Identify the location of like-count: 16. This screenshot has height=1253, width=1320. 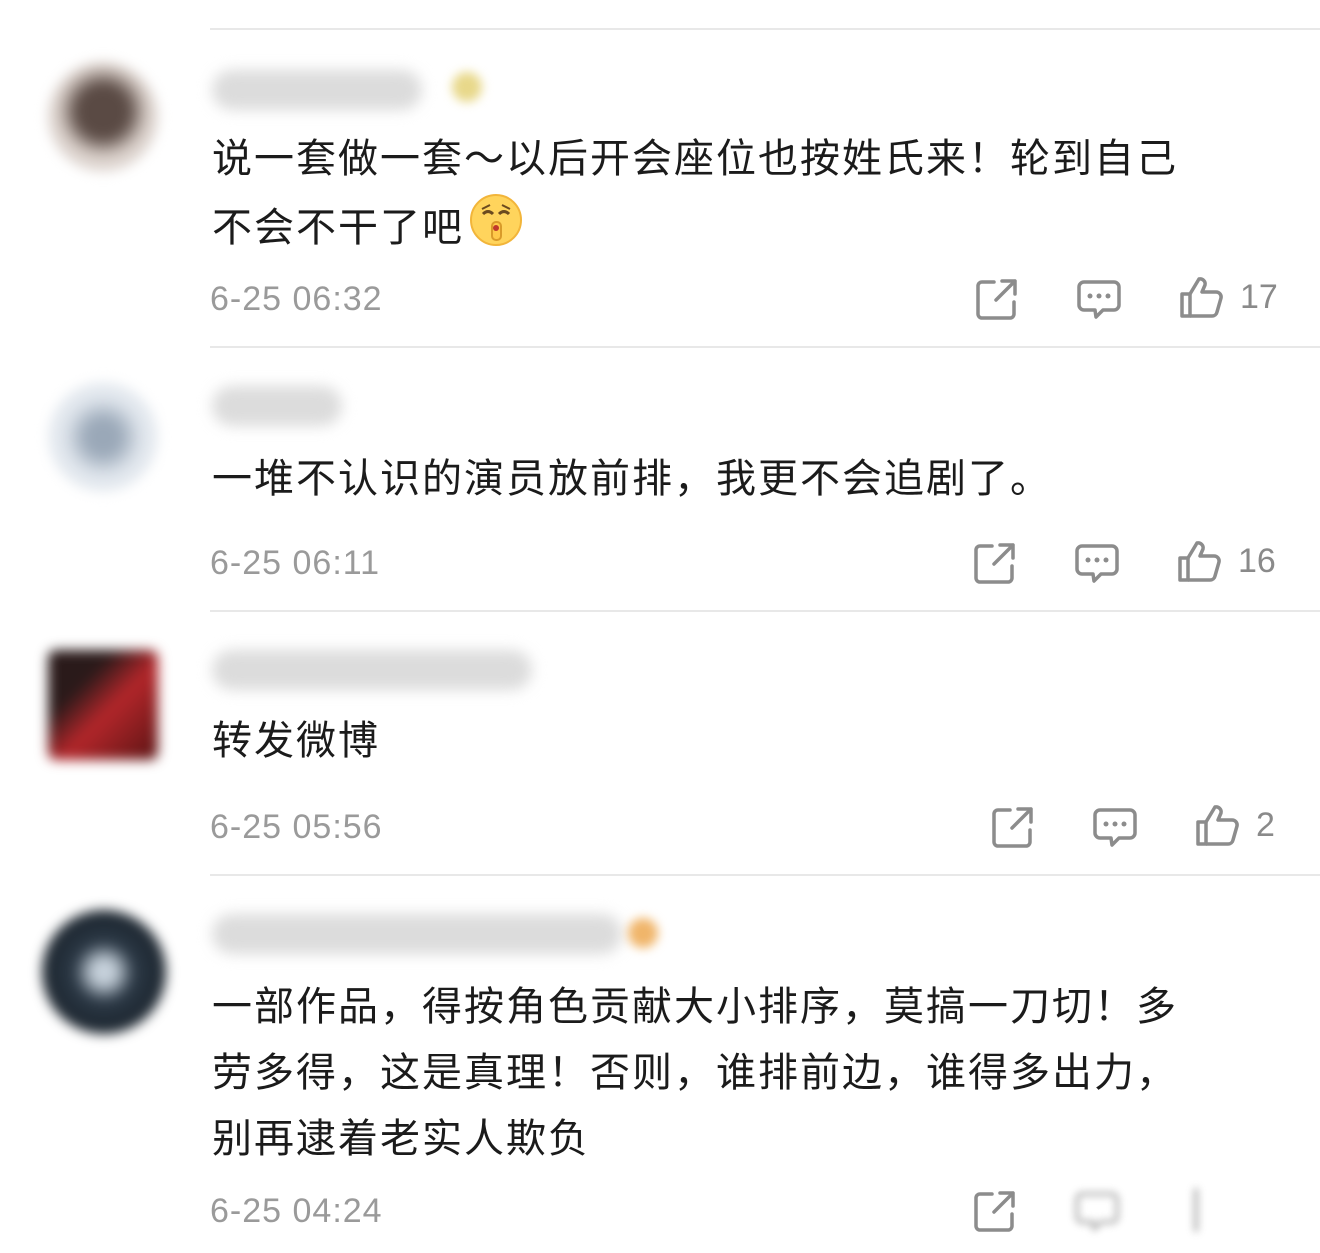
(1257, 561).